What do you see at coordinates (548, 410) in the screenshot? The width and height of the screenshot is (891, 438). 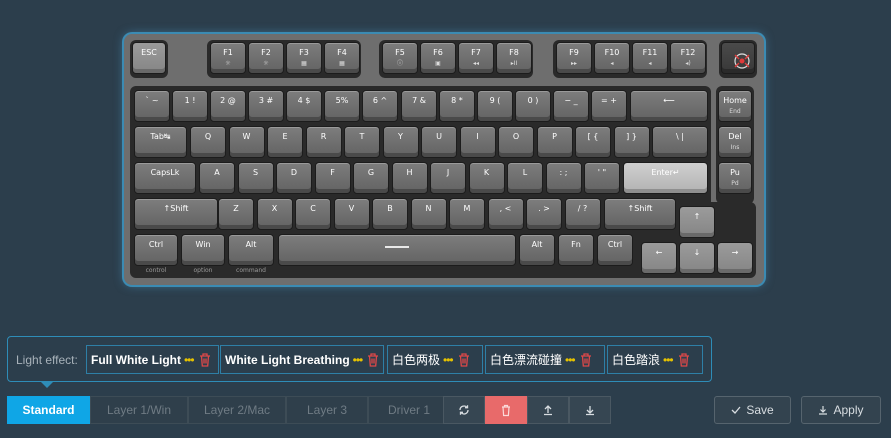 I see `upload-button` at bounding box center [548, 410].